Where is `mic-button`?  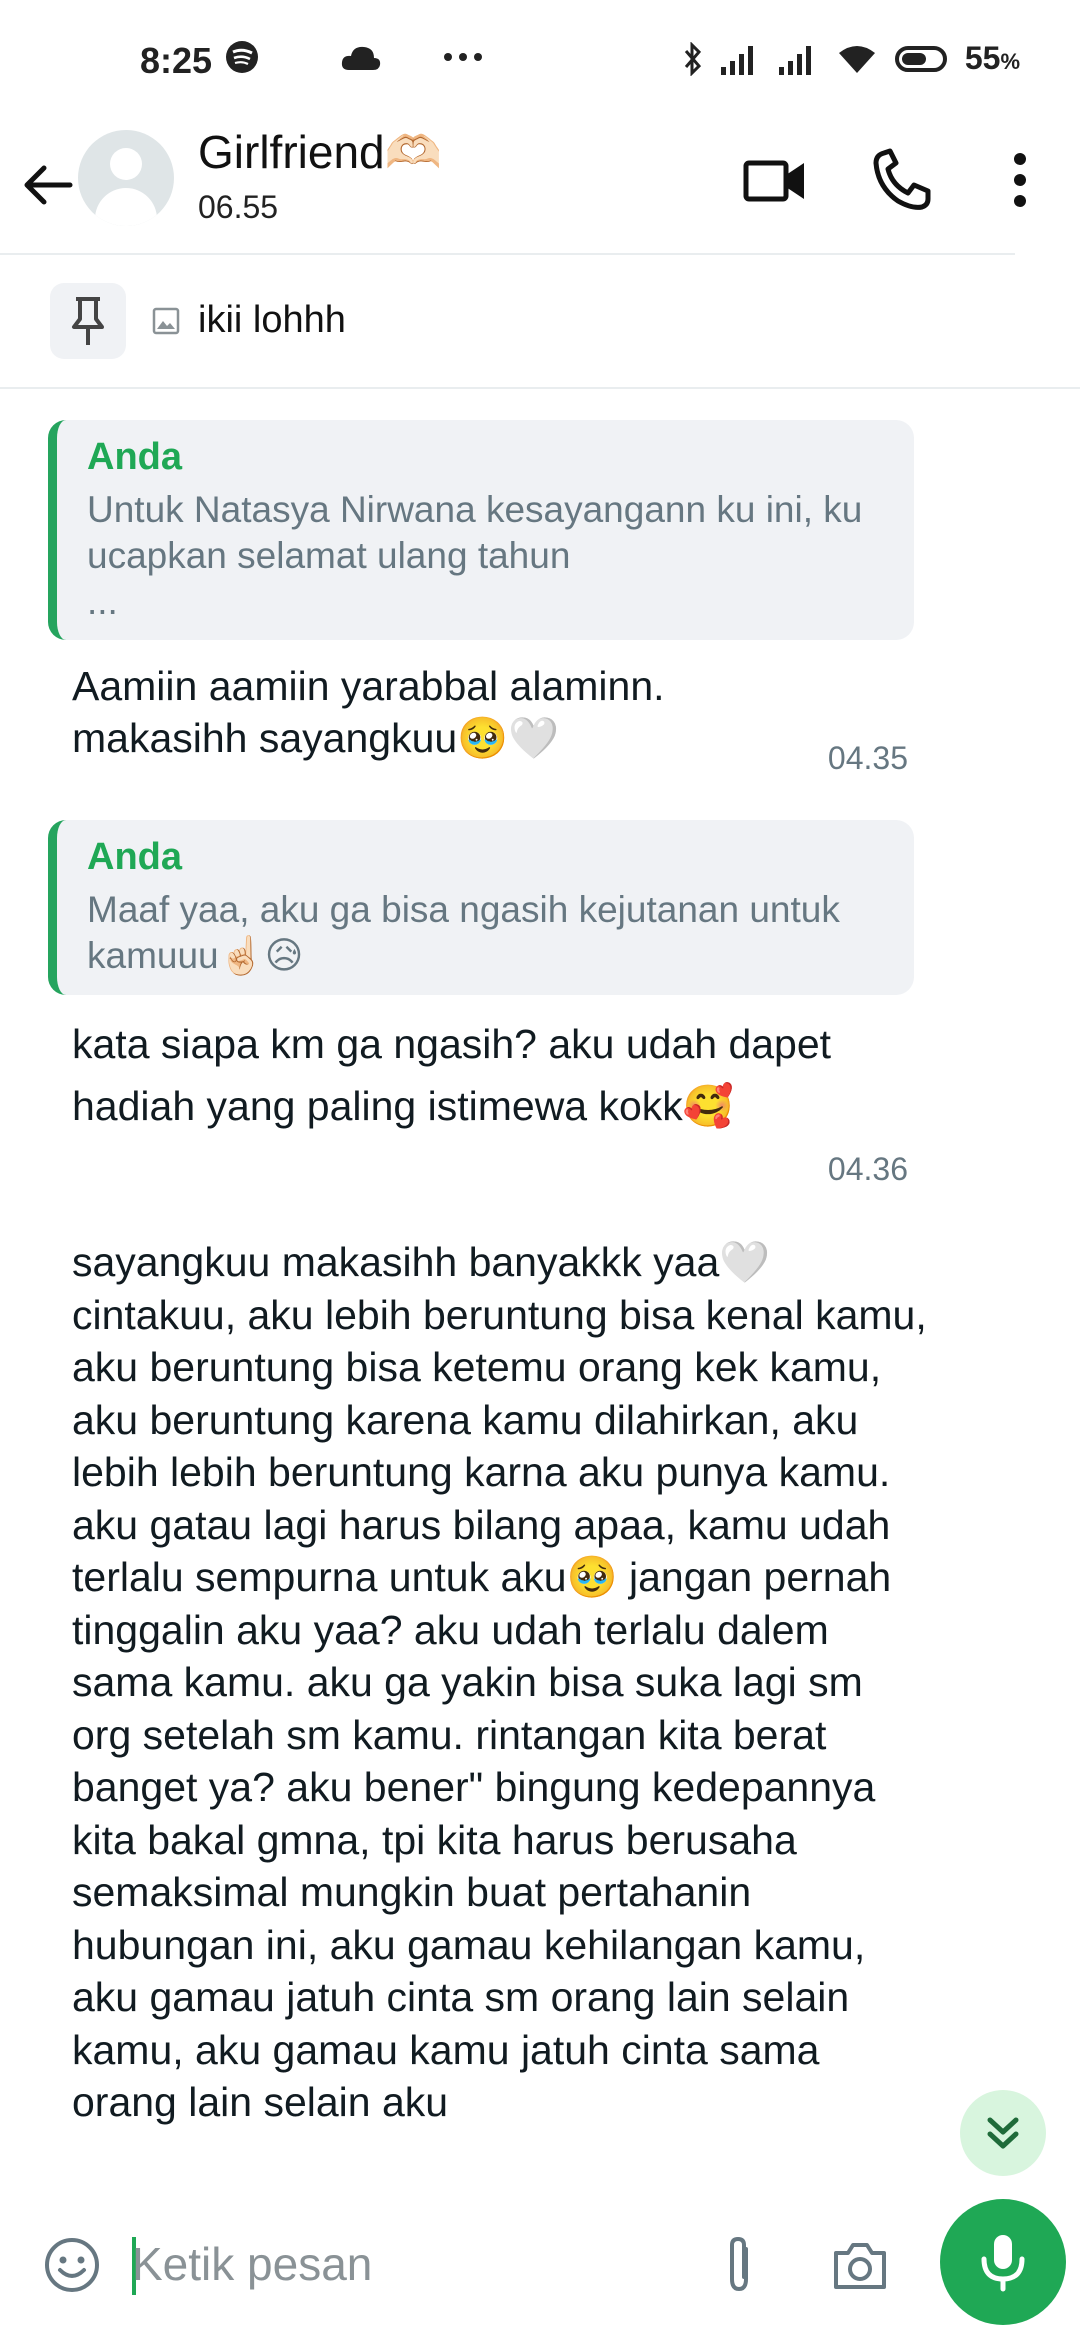
mic-button is located at coordinates (1003, 2262).